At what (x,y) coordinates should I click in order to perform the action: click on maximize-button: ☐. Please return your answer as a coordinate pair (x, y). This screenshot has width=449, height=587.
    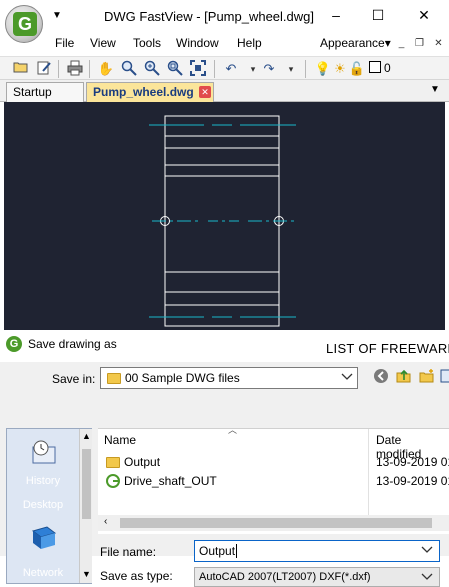
    Looking at the image, I should click on (378, 15).